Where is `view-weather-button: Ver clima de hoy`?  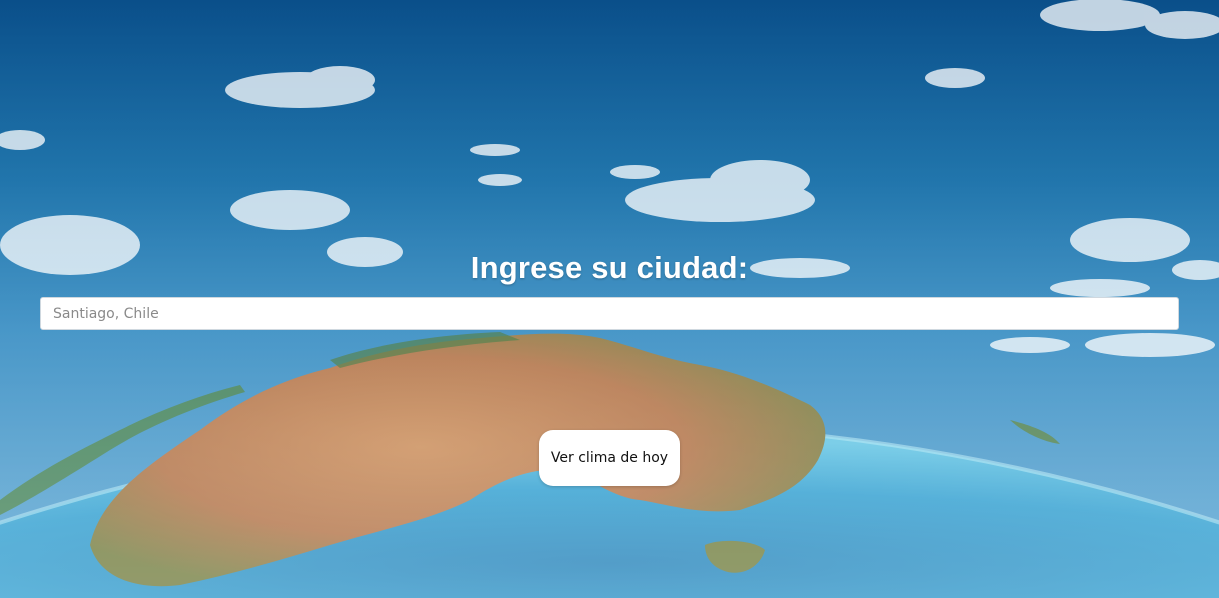
view-weather-button: Ver clima de hoy is located at coordinates (609, 458).